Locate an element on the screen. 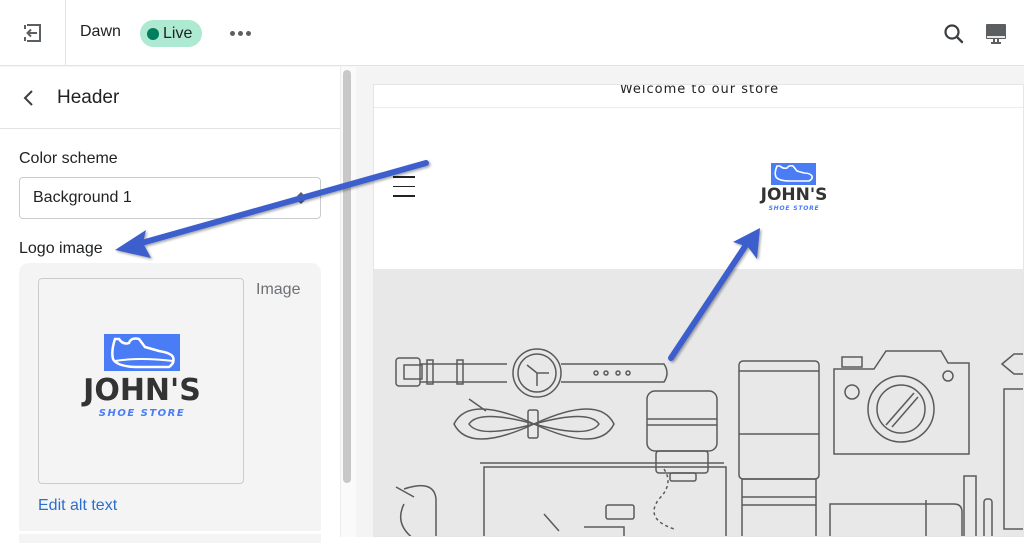 Image resolution: width=1024 pixels, height=543 pixels. store-logo-title: JOHN'S is located at coordinates (794, 195).